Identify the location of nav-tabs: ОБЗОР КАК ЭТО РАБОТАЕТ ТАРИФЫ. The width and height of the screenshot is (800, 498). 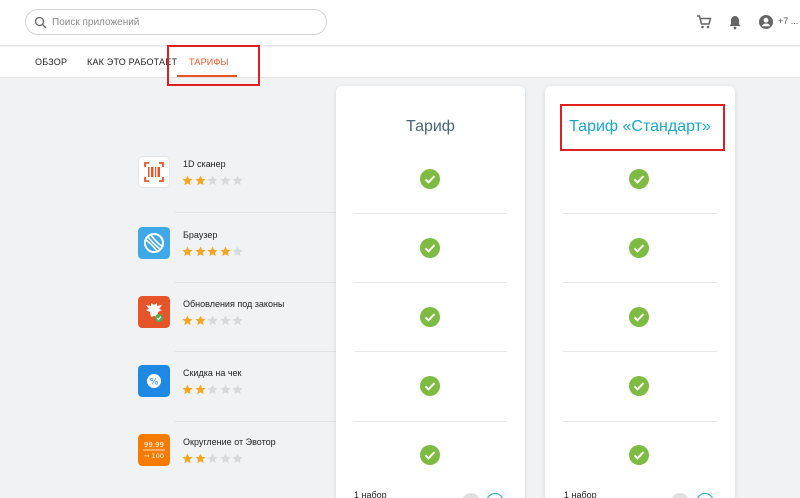
(400, 62).